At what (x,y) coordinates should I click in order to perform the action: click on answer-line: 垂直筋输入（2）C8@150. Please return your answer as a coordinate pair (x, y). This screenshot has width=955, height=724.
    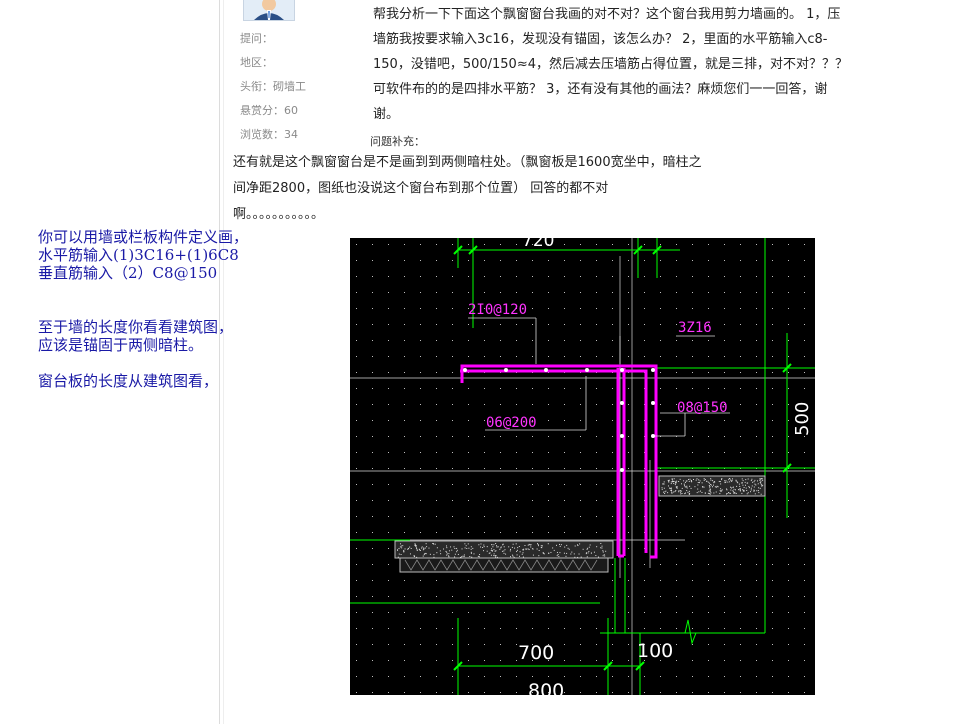
    Looking at the image, I should click on (128, 273).